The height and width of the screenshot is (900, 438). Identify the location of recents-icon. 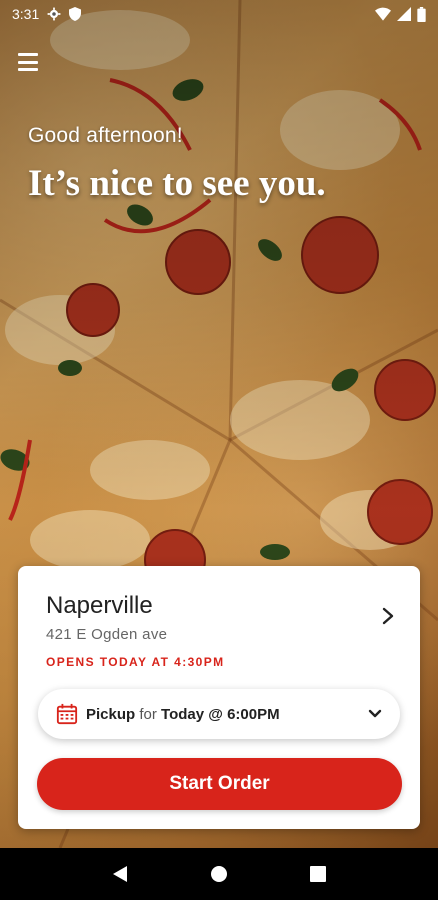
(318, 874).